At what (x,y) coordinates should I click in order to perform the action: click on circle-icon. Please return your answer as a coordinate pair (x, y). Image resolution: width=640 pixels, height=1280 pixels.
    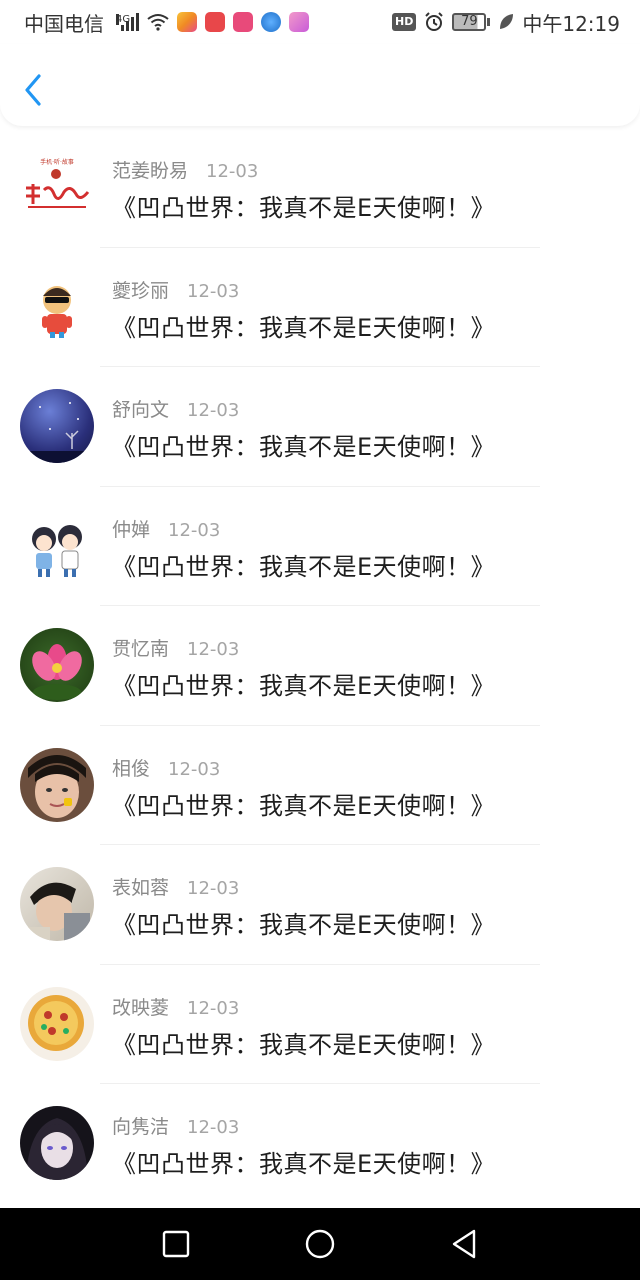
    Looking at the image, I should click on (320, 1244).